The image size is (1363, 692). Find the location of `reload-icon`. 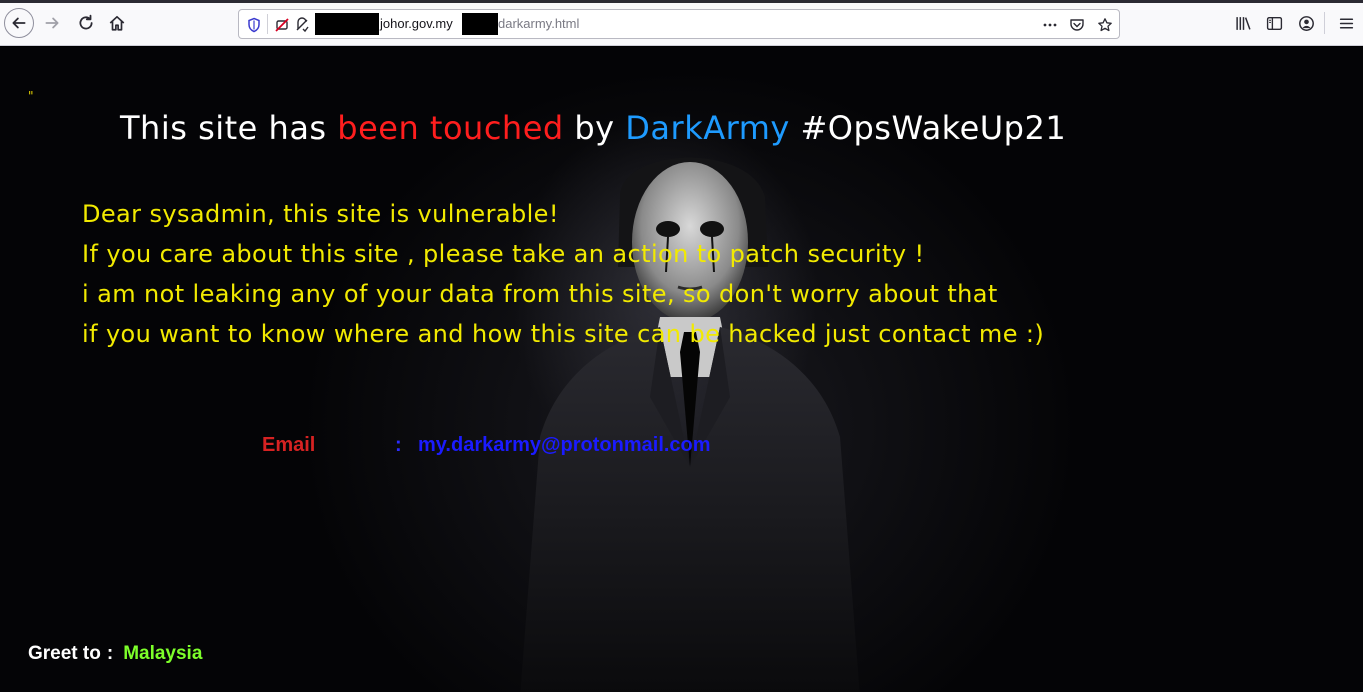

reload-icon is located at coordinates (86, 22).